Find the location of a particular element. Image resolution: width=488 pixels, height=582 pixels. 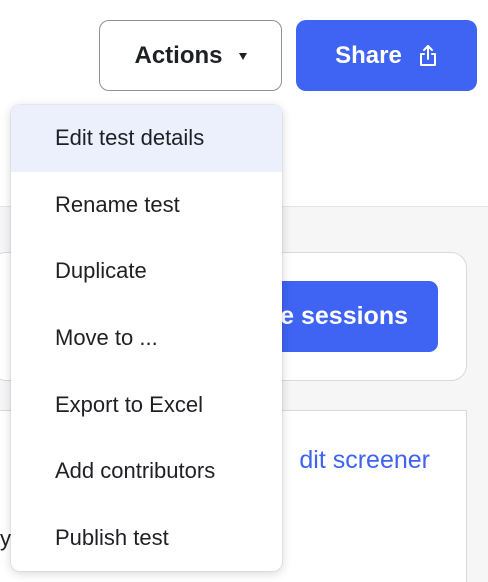

share-button-label: Share is located at coordinates (368, 55).